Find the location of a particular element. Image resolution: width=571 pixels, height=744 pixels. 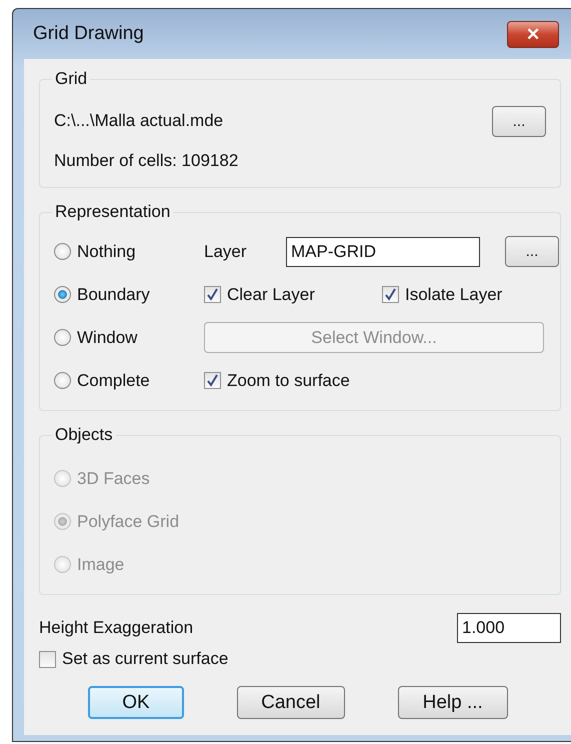

close-button: ✕ is located at coordinates (533, 34).